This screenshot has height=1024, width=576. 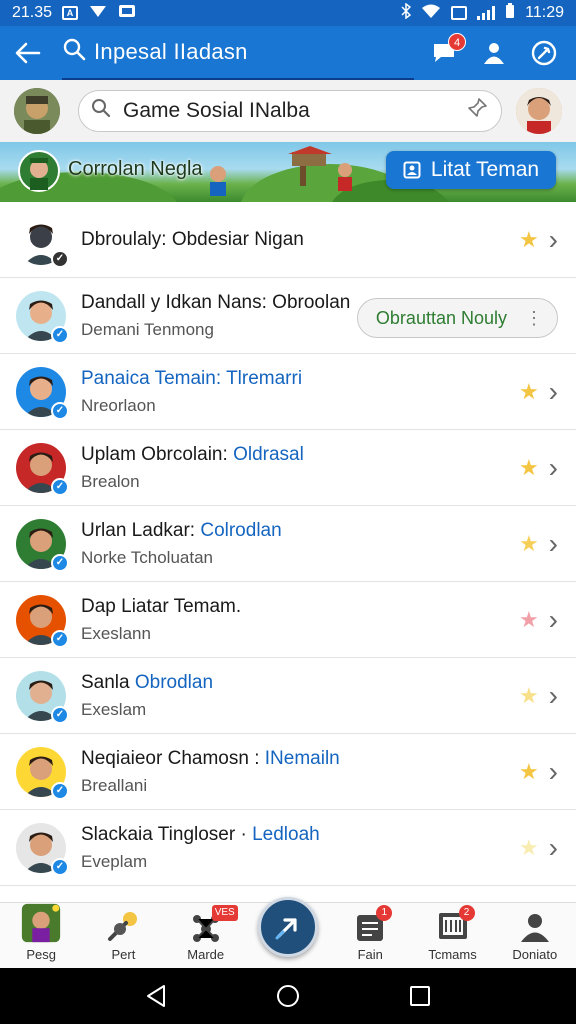 What do you see at coordinates (114, 861) in the screenshot?
I see `contact-status: Eveplam` at bounding box center [114, 861].